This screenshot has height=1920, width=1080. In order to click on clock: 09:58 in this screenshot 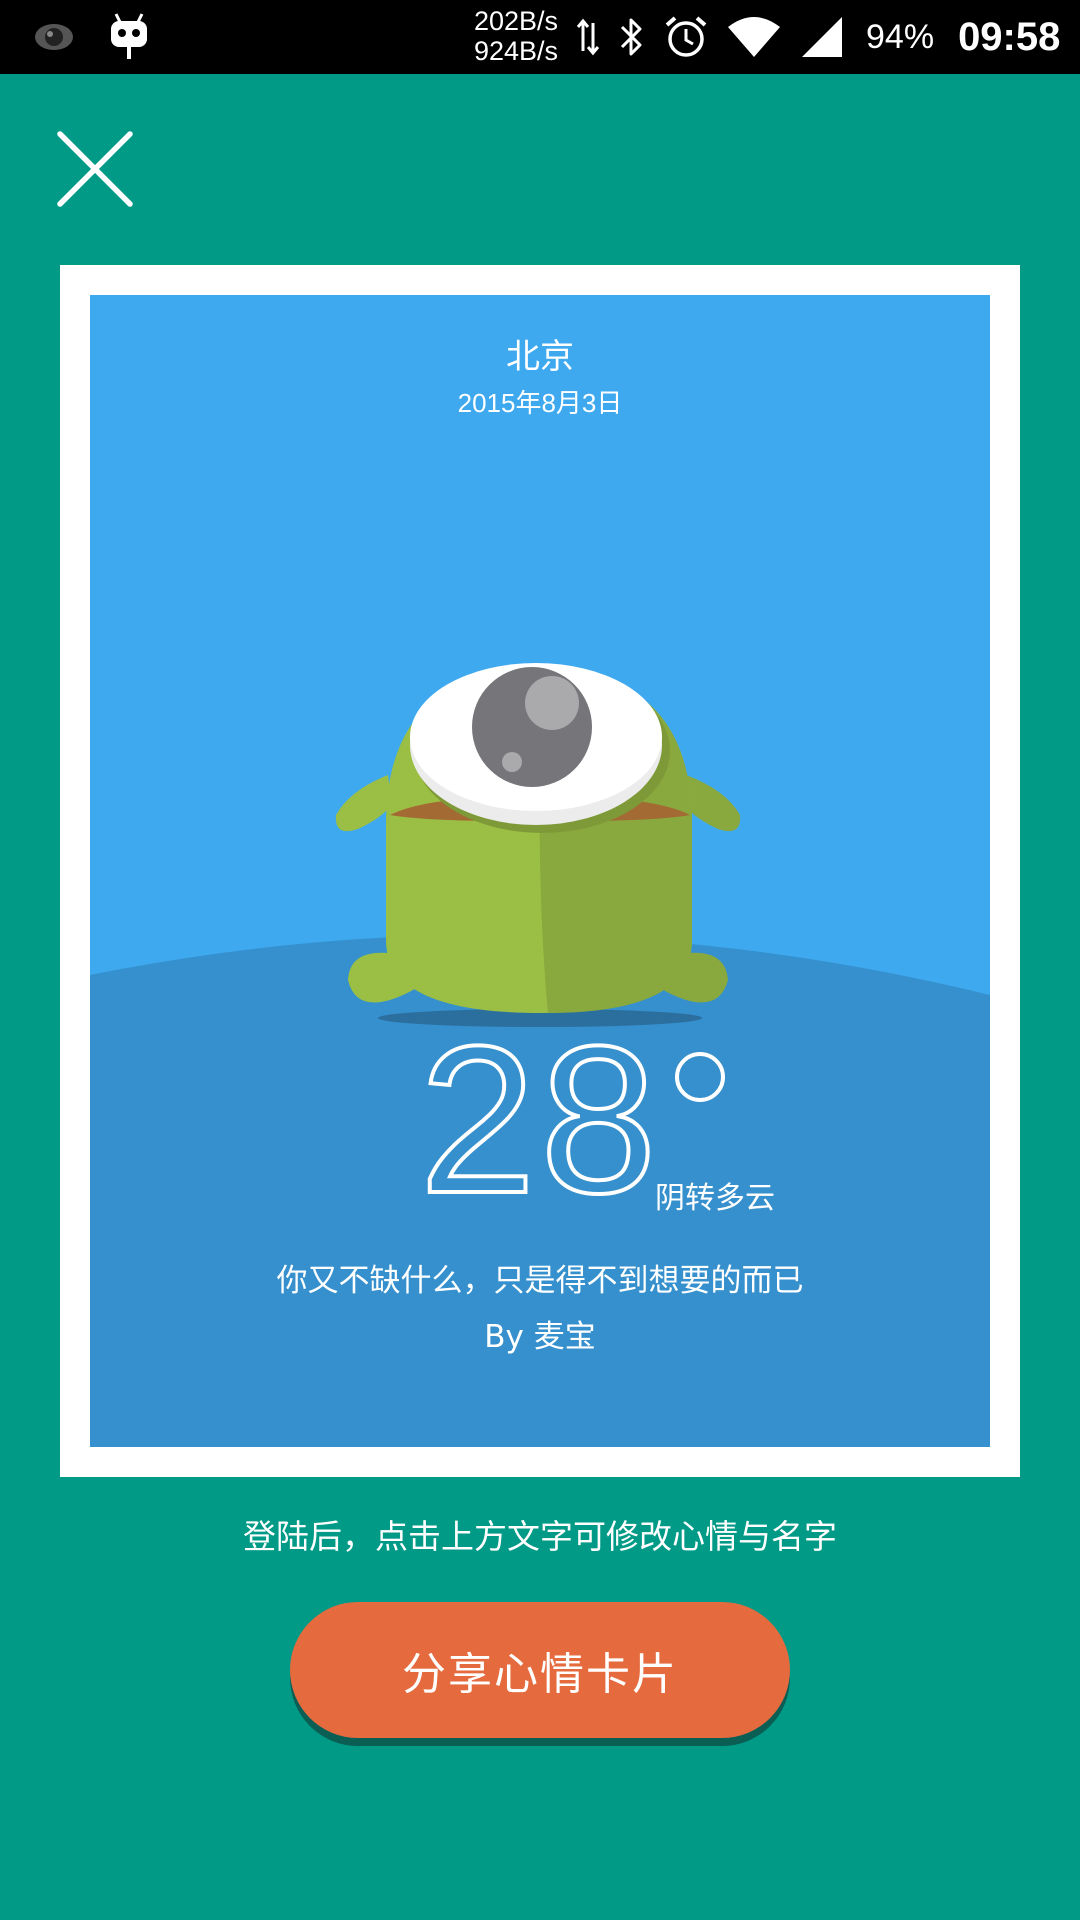, I will do `click(1009, 36)`.